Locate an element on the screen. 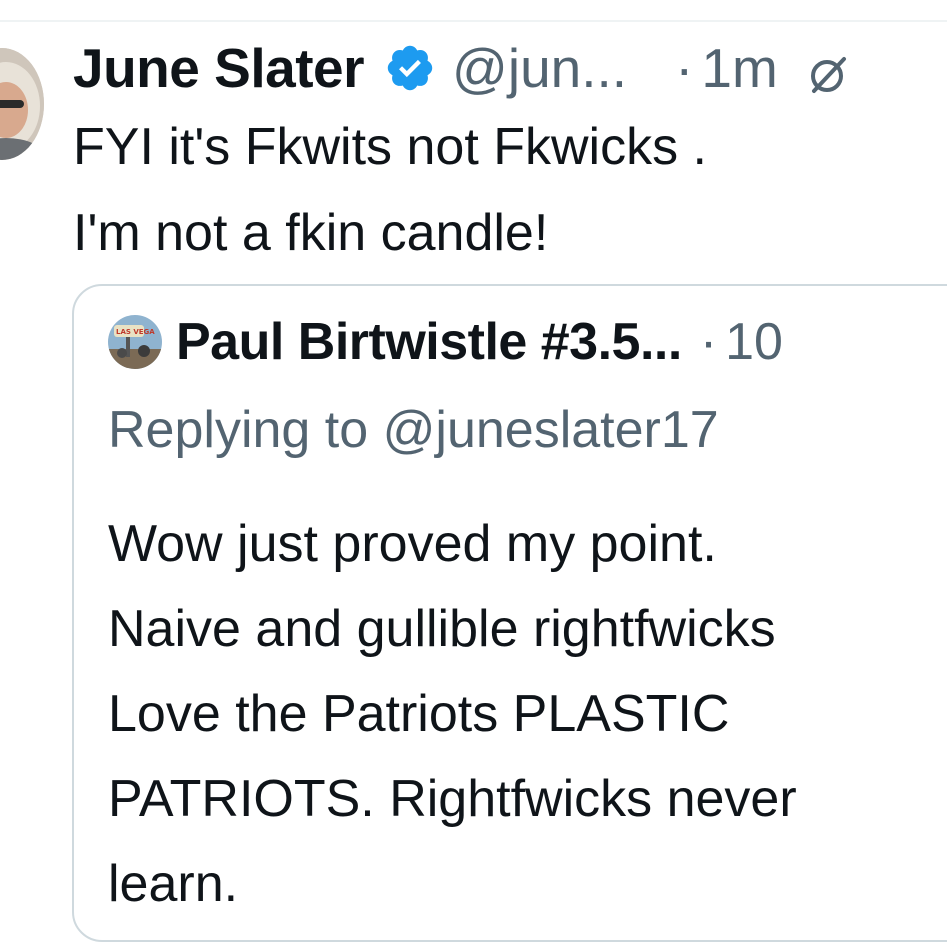 The height and width of the screenshot is (947, 947). replying-to: Replying to @juneslater17 is located at coordinates (413, 430).